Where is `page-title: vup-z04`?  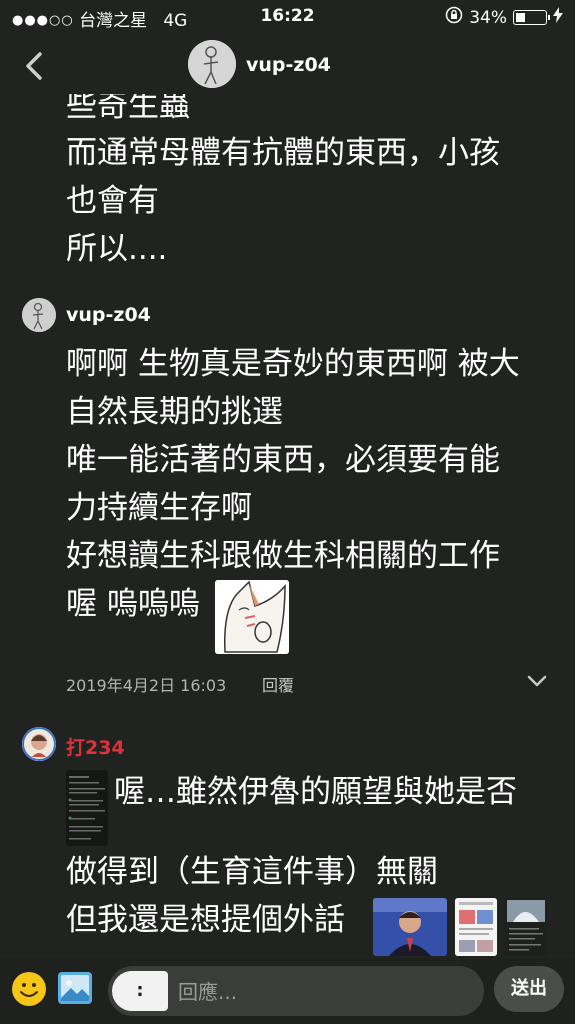
page-title: vup-z04 is located at coordinates (288, 65).